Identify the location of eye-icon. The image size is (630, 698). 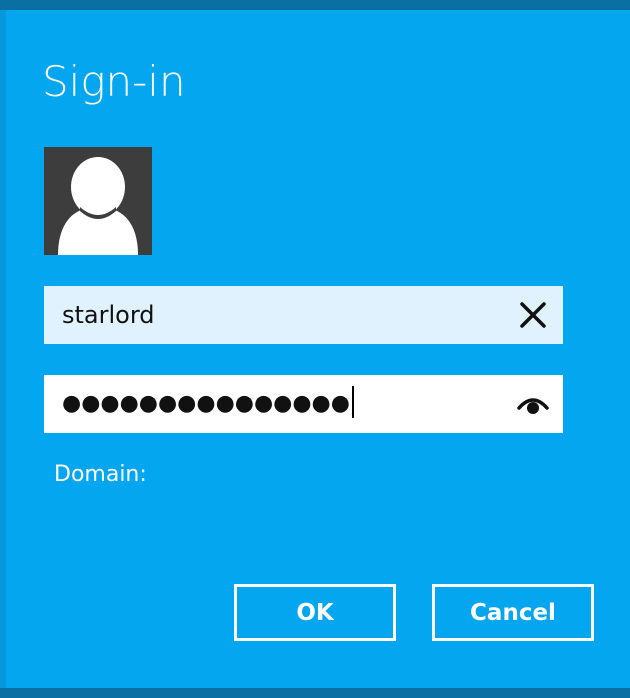
(533, 406).